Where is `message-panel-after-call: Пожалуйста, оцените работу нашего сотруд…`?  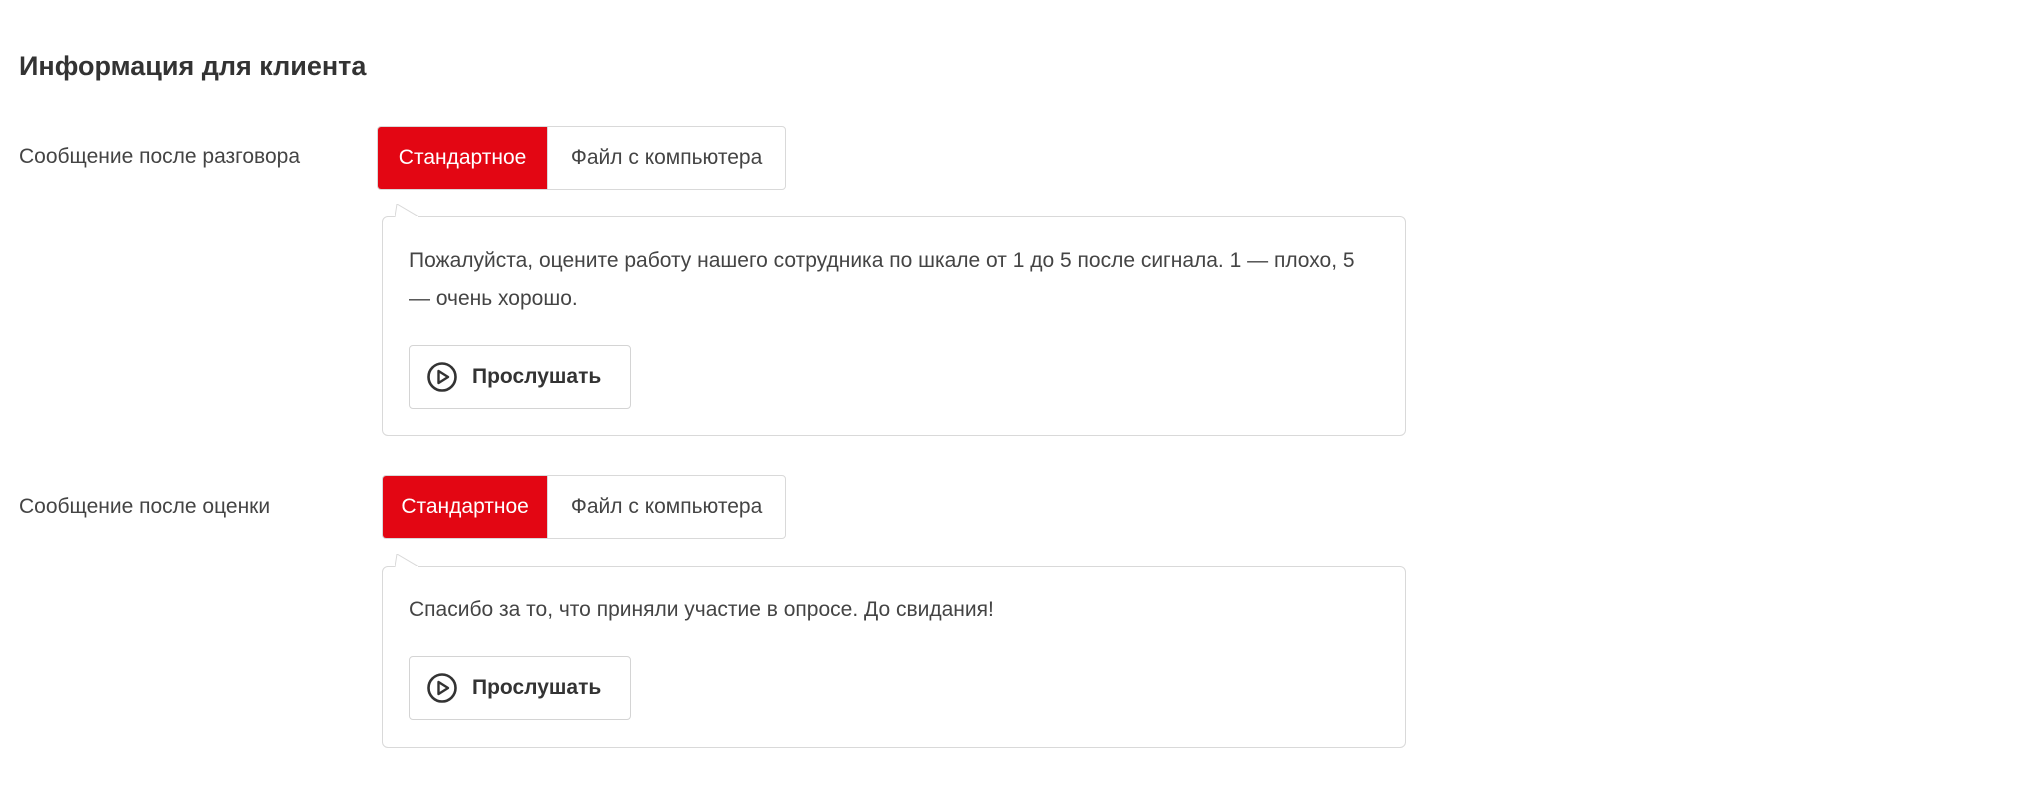 message-panel-after-call: Пожалуйста, оцените работу нашего сотруд… is located at coordinates (894, 320).